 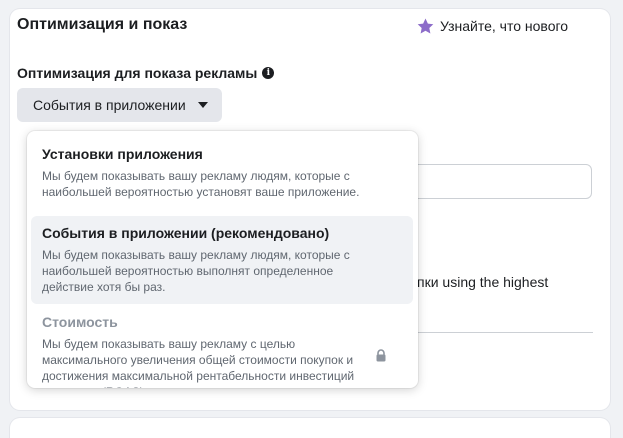 I want to click on whats-new-link: Узнайте, что нового, so click(x=492, y=26).